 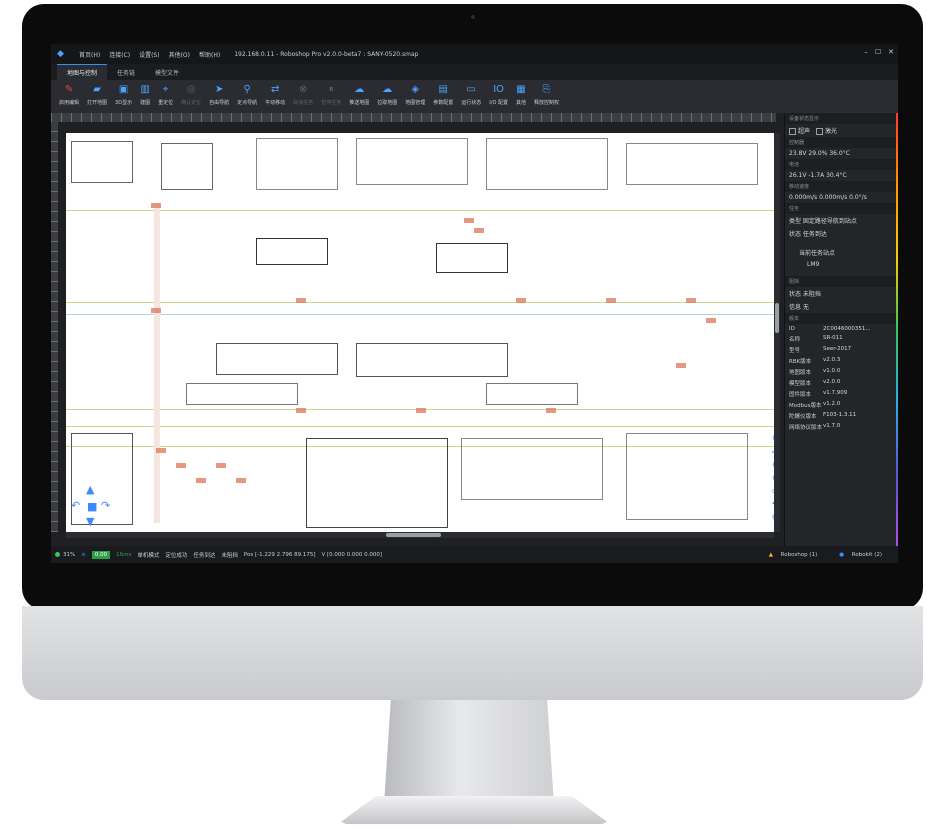 I want to click on maximize-icon: ☐, so click(x=878, y=52).